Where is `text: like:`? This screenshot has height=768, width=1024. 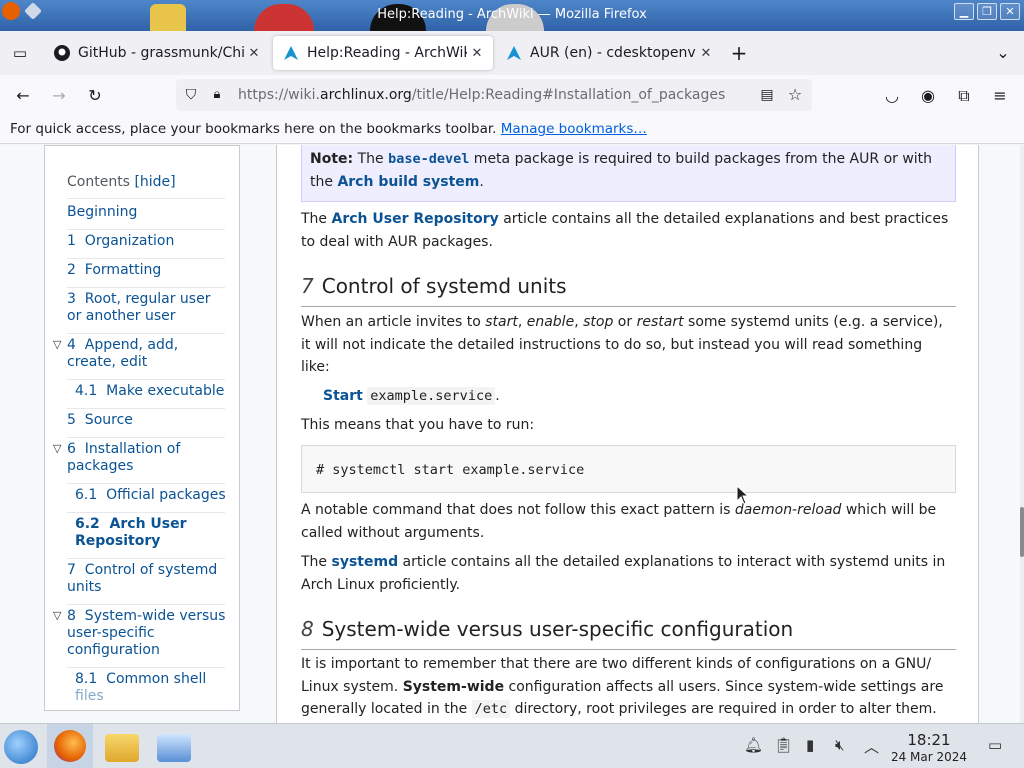 text: like: is located at coordinates (315, 367).